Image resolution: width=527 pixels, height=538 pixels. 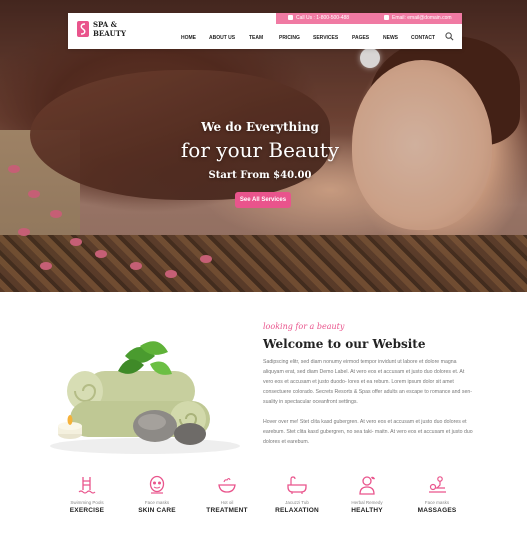 I want to click on email-icon, so click(x=386, y=17).